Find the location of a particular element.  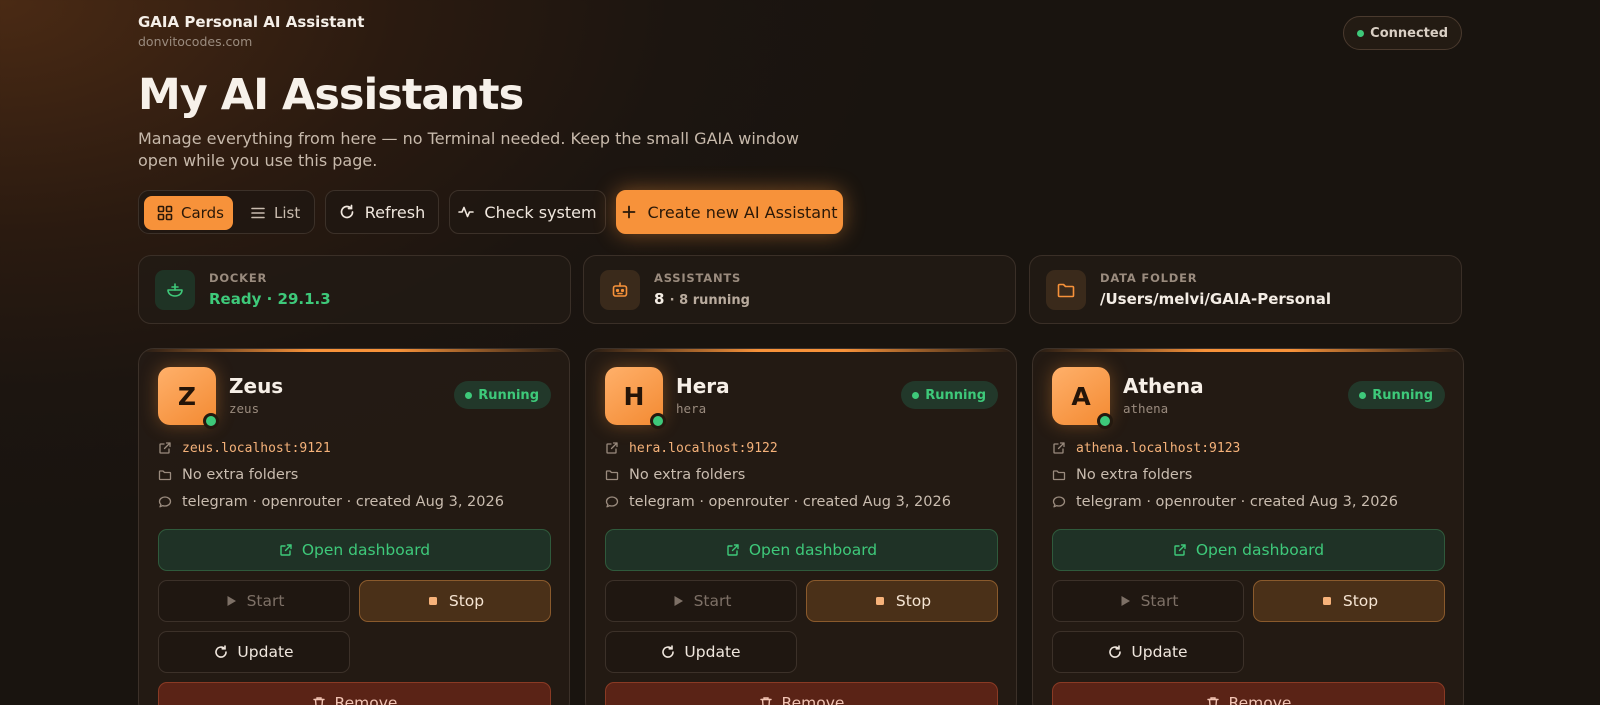

start-label: Start is located at coordinates (265, 601).